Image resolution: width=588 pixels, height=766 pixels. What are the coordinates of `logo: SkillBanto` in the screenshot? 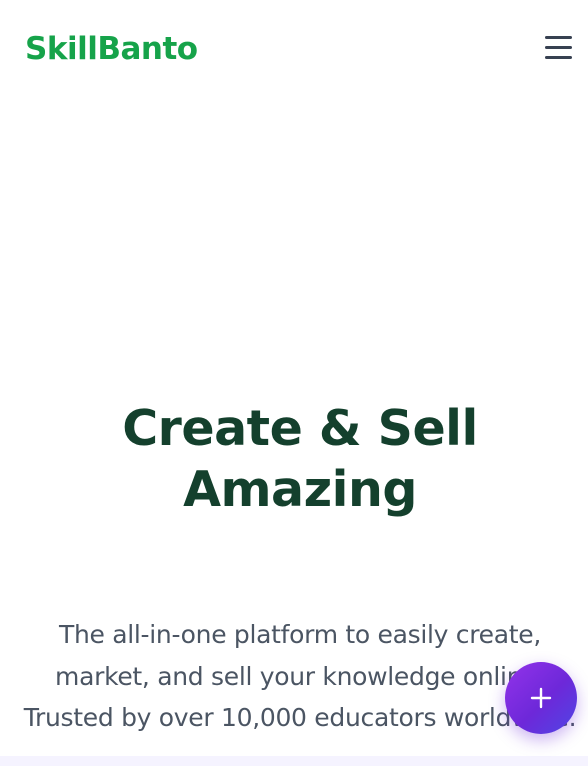 It's located at (111, 49).